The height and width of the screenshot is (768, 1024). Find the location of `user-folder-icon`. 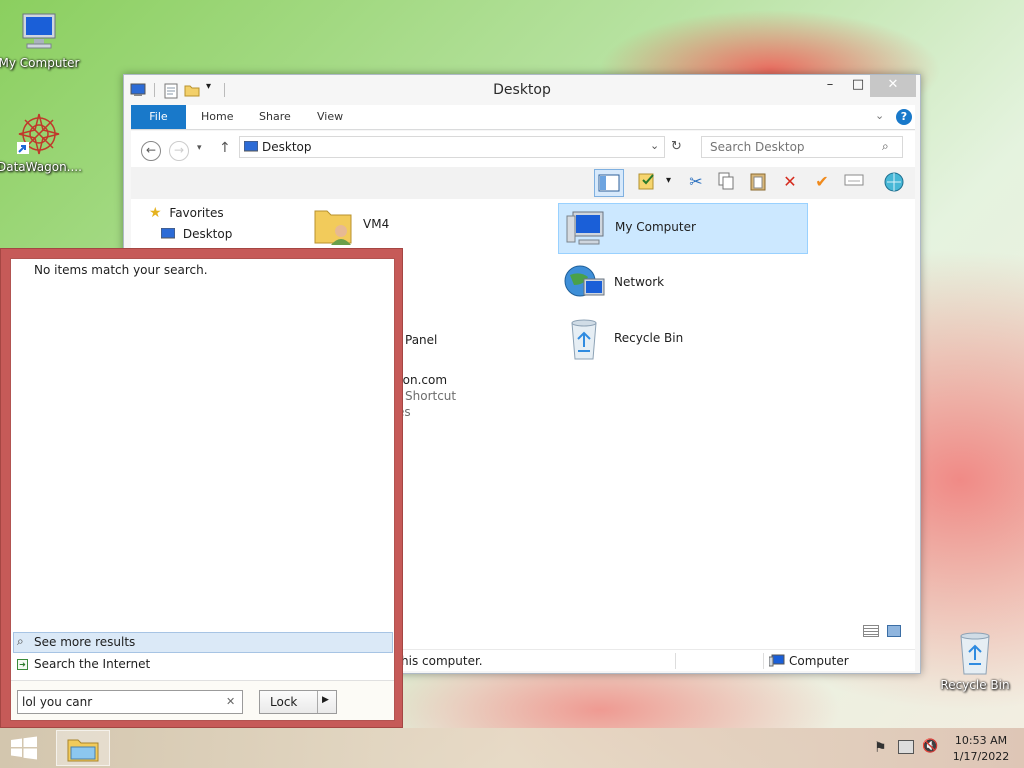

user-folder-icon is located at coordinates (333, 227).